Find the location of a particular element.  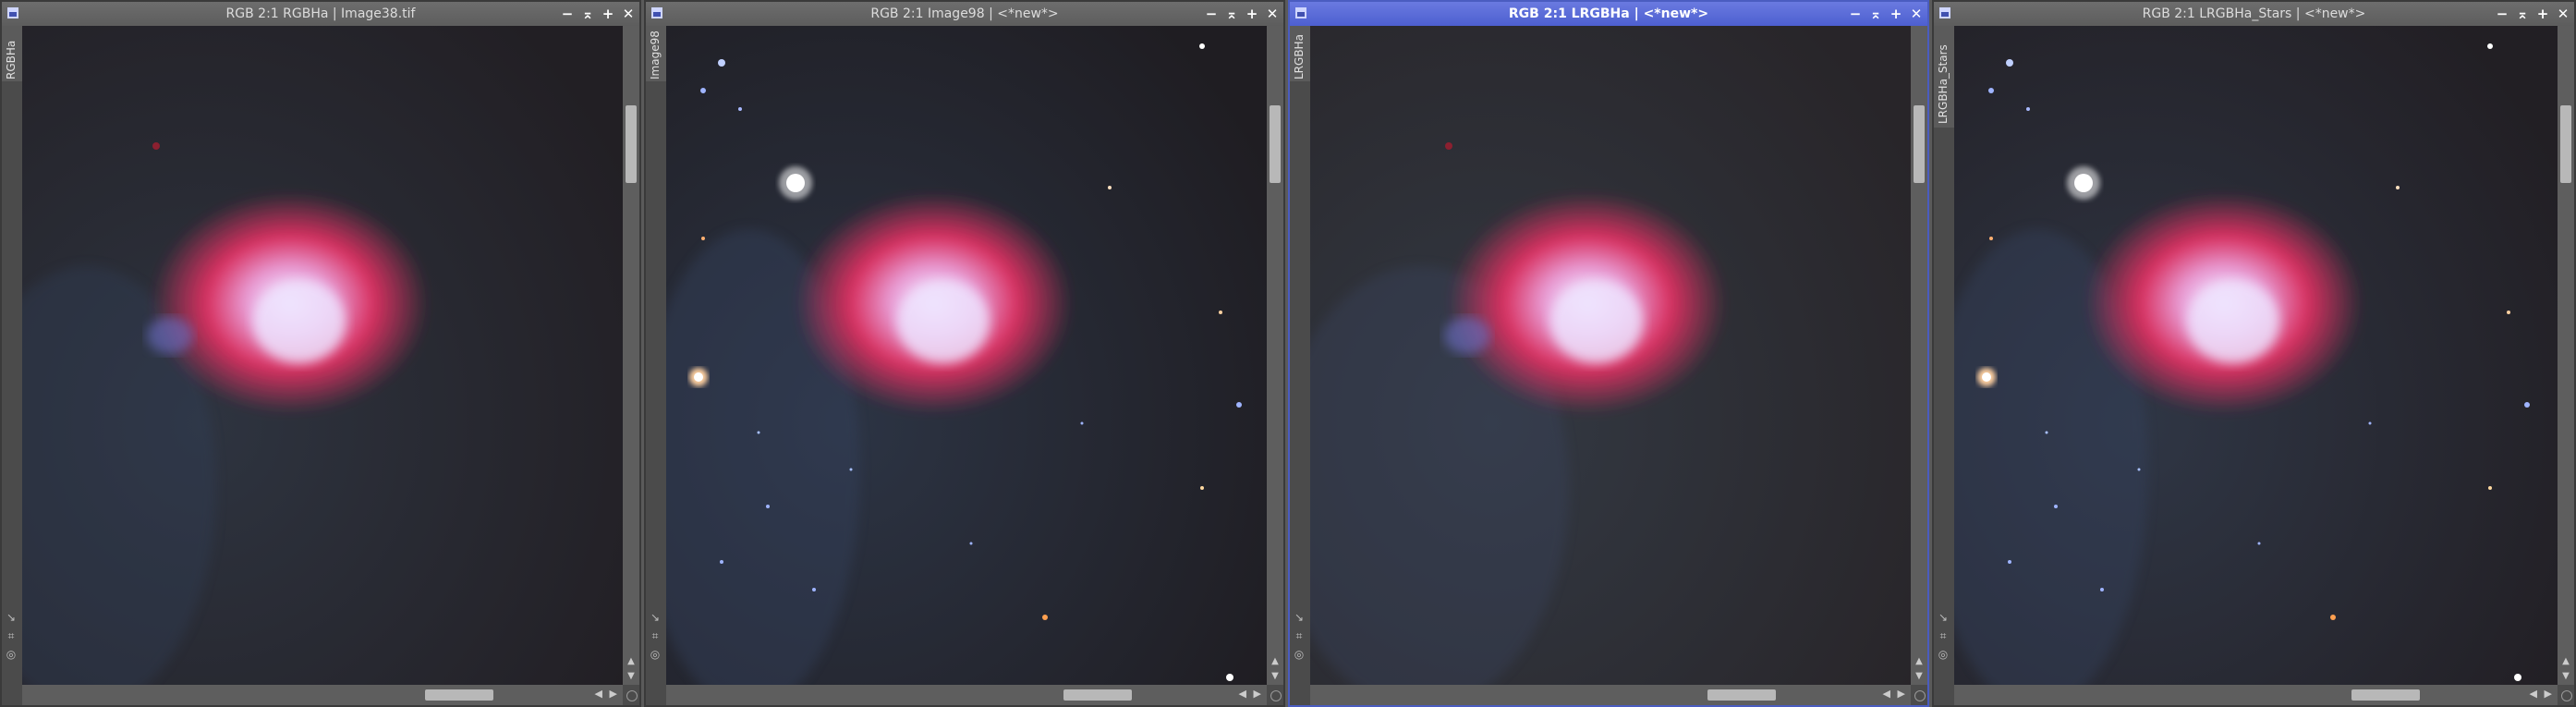

side-tab-label: Image98 is located at coordinates (655, 54).